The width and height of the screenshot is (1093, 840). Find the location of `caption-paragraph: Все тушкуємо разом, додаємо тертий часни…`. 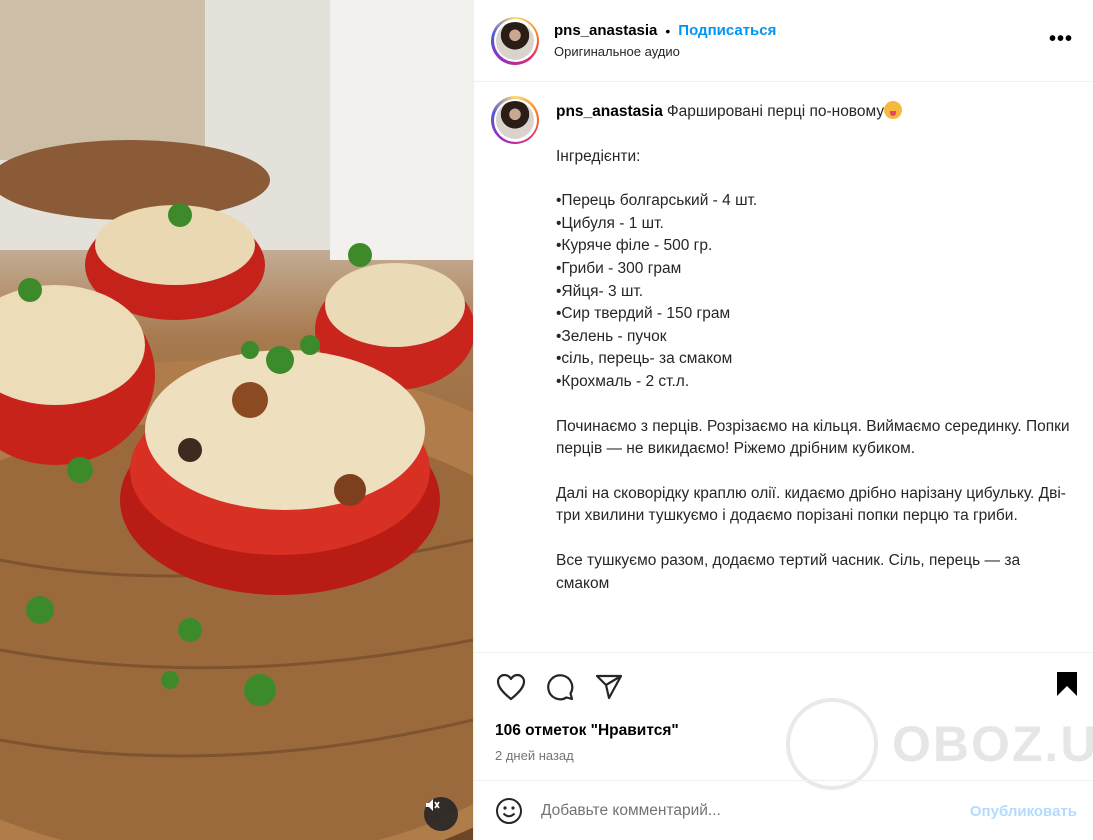

caption-paragraph: Все тушкуємо разом, додаємо тертий часни… is located at coordinates (790, 571).